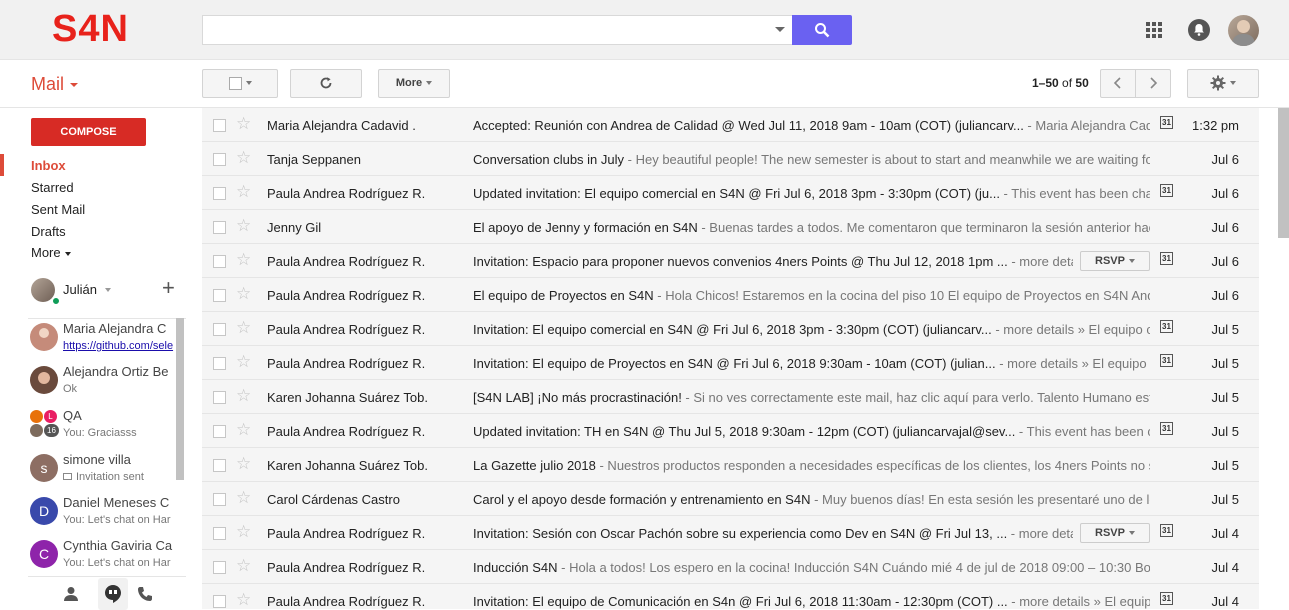  I want to click on contact-item: Alejandra Ortiz Be Ok, so click(107, 382).